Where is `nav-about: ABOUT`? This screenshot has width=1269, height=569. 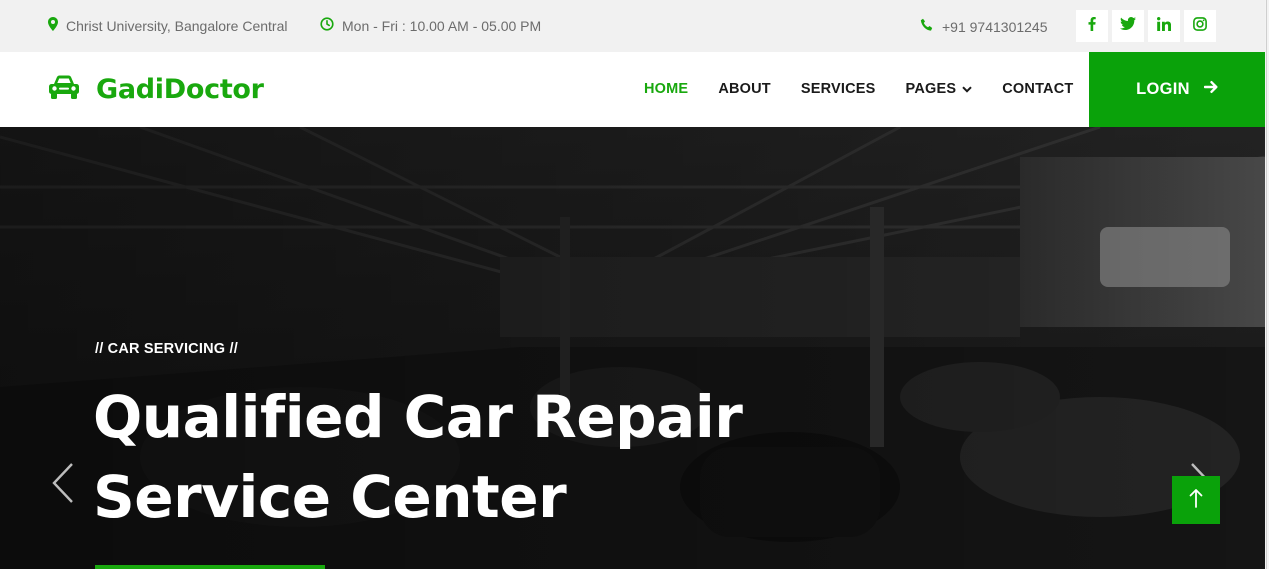
nav-about: ABOUT is located at coordinates (744, 89).